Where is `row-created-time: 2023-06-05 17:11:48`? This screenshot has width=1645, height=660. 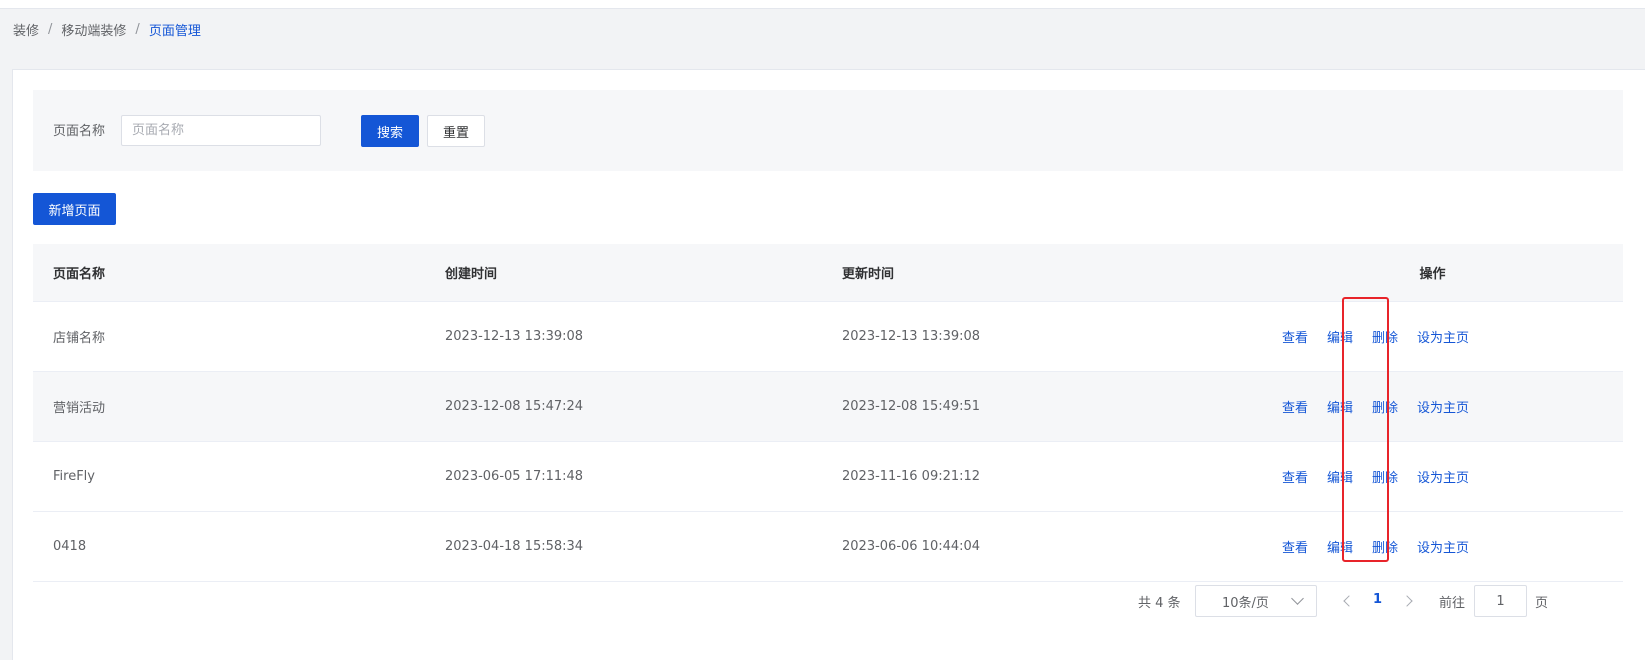 row-created-time: 2023-06-05 17:11:48 is located at coordinates (514, 476).